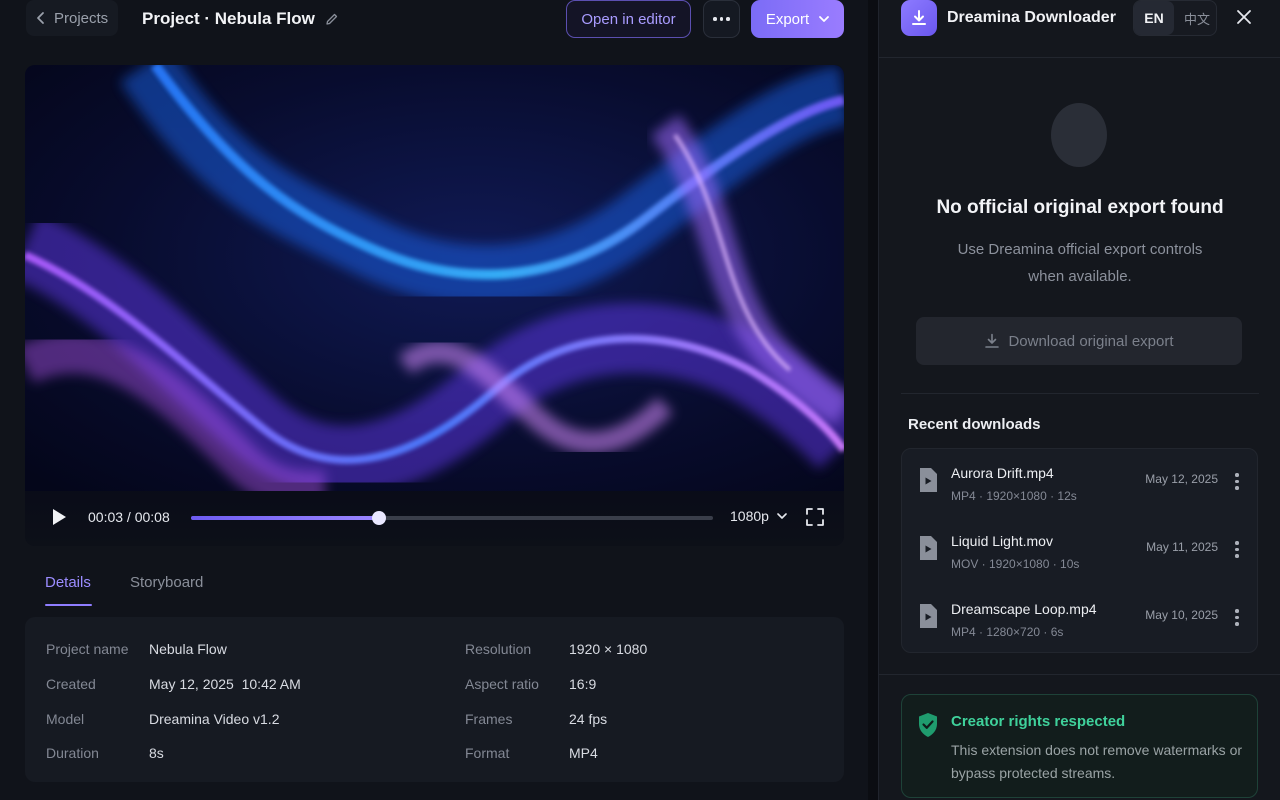 This screenshot has height=800, width=1280. What do you see at coordinates (1175, 18) in the screenshot?
I see `language-switcher: EN 中文` at bounding box center [1175, 18].